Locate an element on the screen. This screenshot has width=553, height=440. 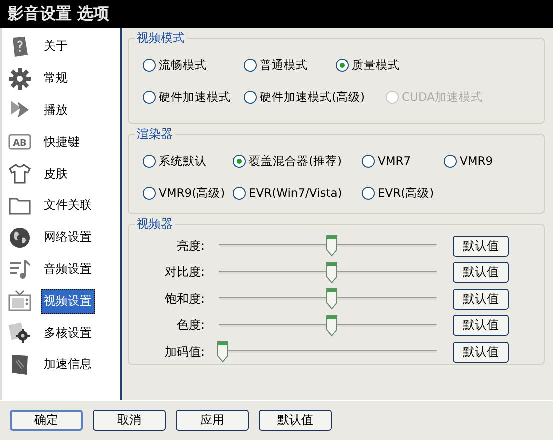
window-title: 影音设置 选项 is located at coordinates (59, 14).